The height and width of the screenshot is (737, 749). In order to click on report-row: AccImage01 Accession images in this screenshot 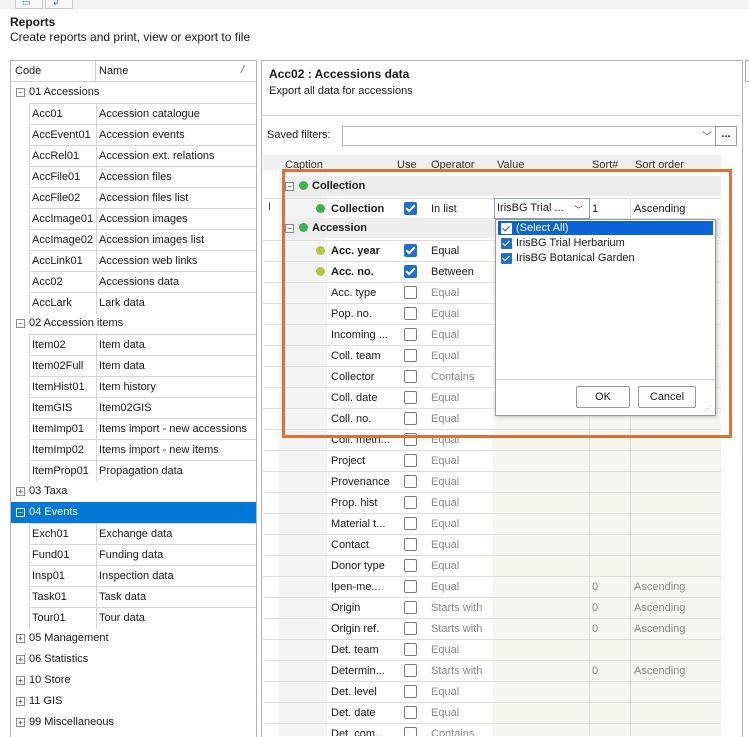, I will do `click(142, 219)`.